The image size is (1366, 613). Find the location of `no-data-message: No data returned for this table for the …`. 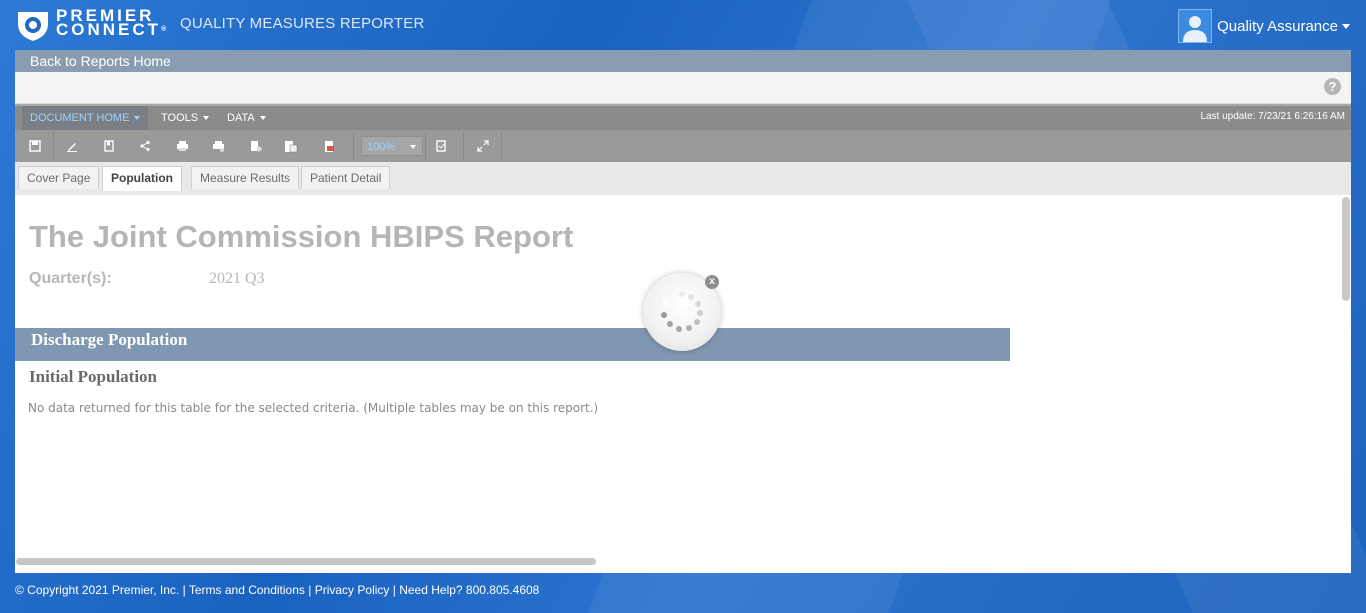

no-data-message: No data returned for this table for the … is located at coordinates (313, 408).